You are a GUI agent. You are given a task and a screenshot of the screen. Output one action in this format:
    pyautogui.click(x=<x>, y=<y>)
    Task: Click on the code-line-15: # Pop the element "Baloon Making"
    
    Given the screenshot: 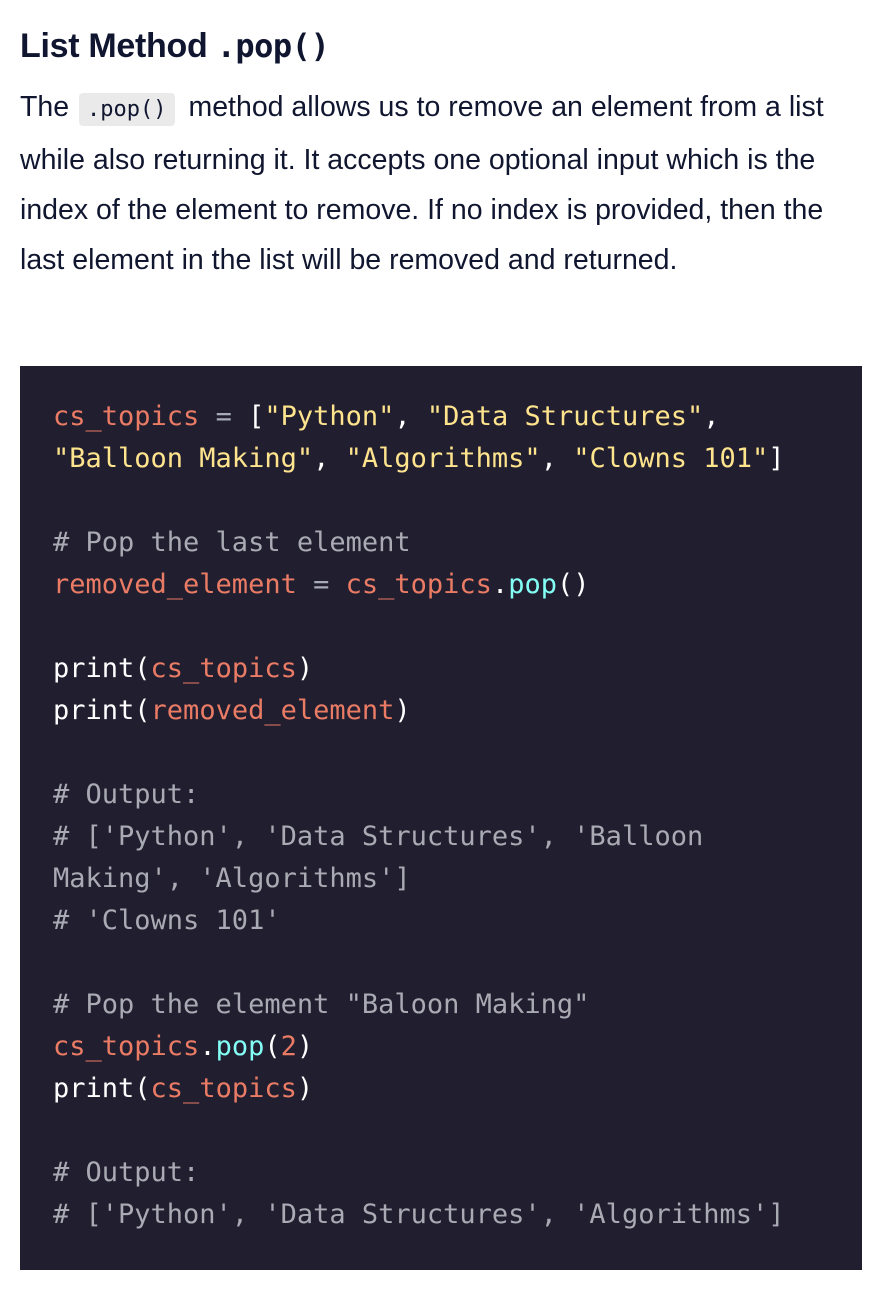 What is the action you would take?
    pyautogui.click(x=457, y=1005)
    